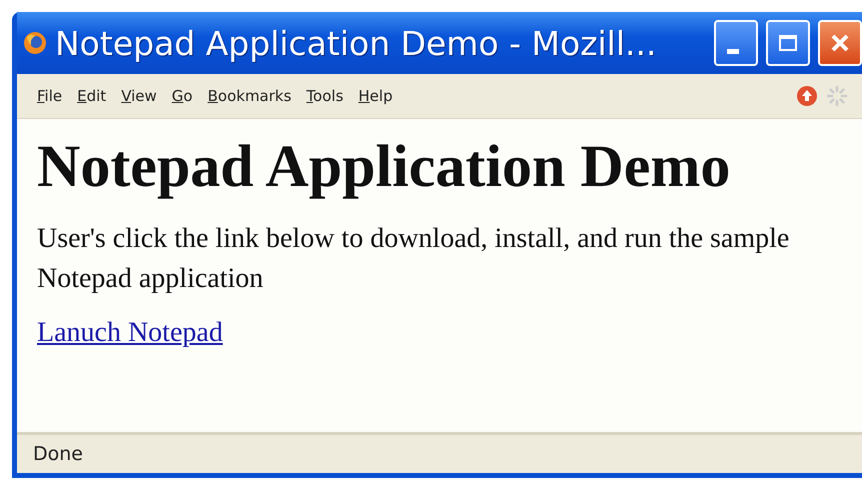 This screenshot has height=479, width=862. I want to click on launch-link: Lanuch Notepad, so click(130, 332).